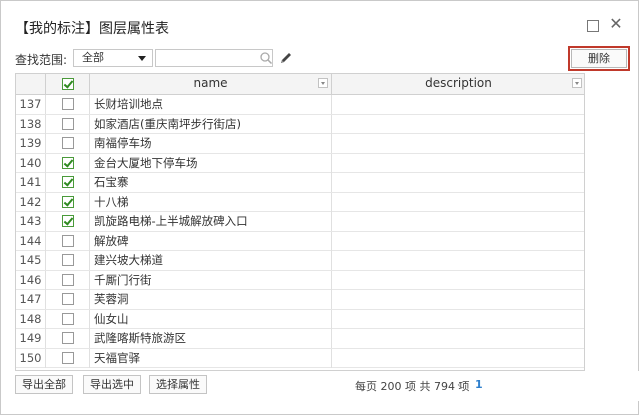 This screenshot has height=416, width=640. I want to click on column-header-description-label: description, so click(458, 83).